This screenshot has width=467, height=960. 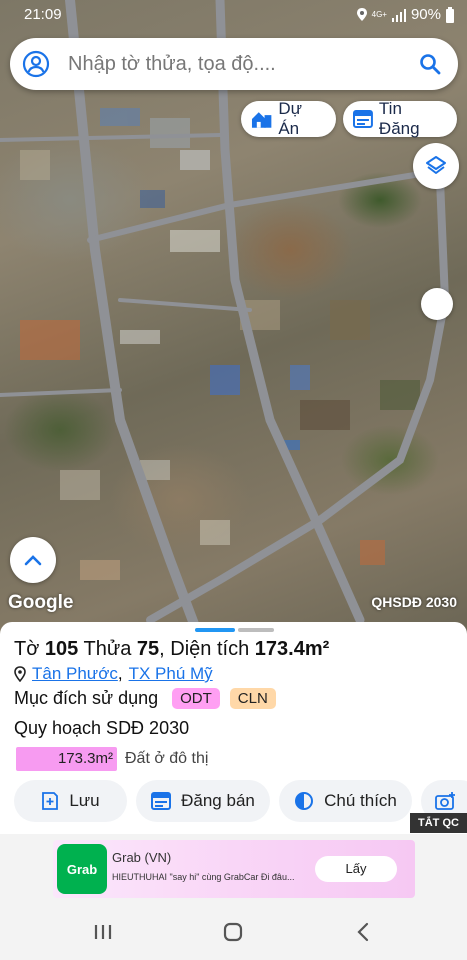 I want to click on plan-heading: Quy hoạch SDĐ 2030, so click(x=102, y=728).